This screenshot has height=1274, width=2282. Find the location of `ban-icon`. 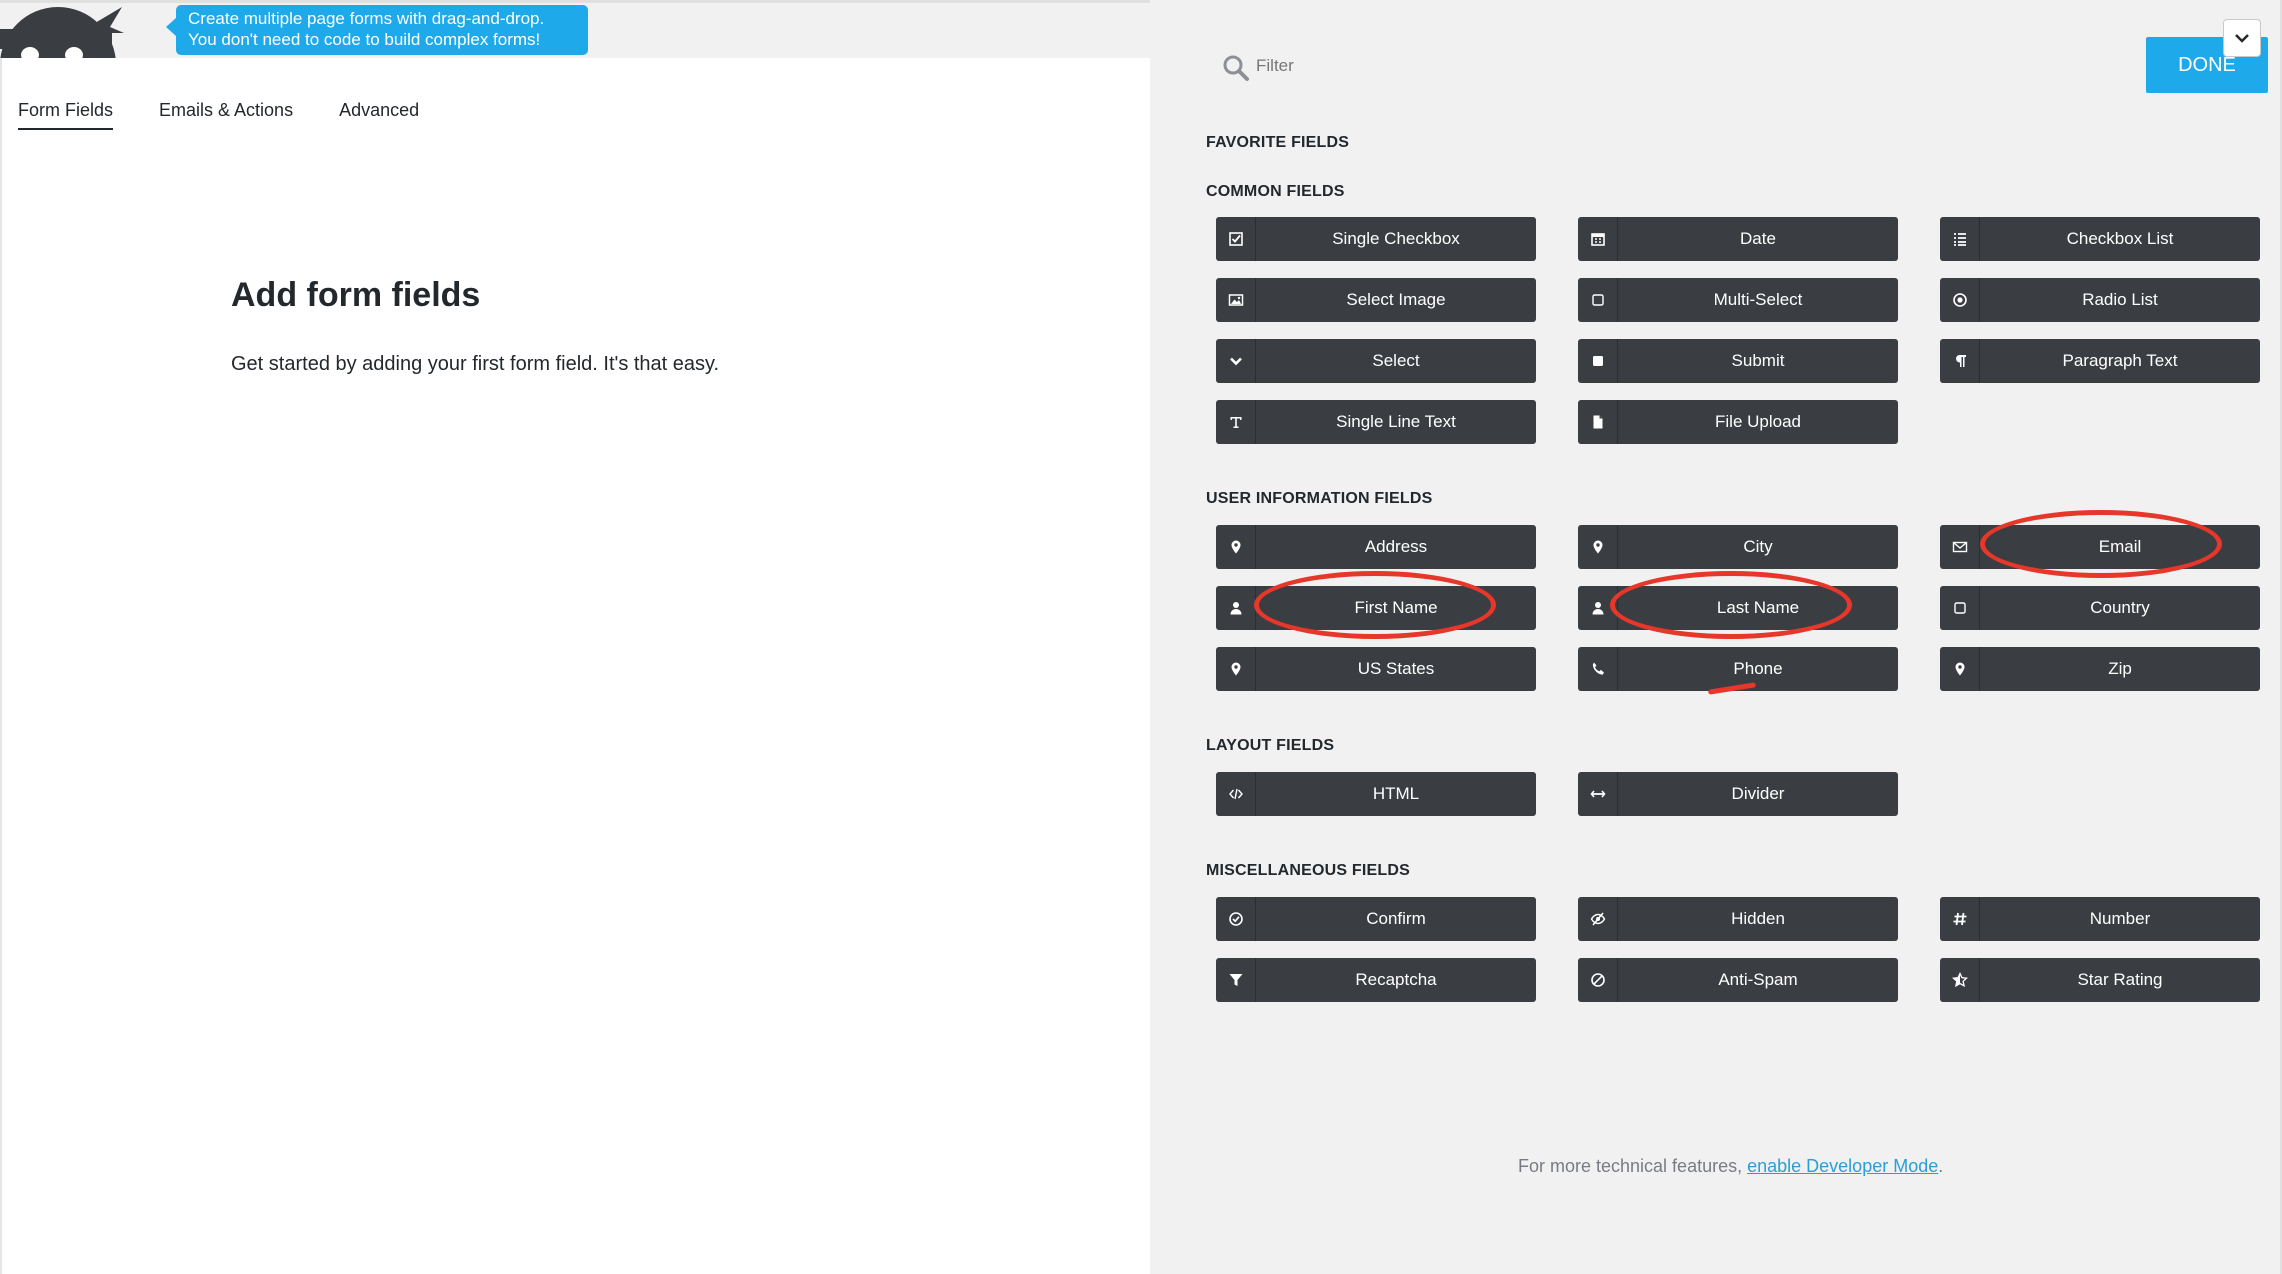

ban-icon is located at coordinates (1598, 980).